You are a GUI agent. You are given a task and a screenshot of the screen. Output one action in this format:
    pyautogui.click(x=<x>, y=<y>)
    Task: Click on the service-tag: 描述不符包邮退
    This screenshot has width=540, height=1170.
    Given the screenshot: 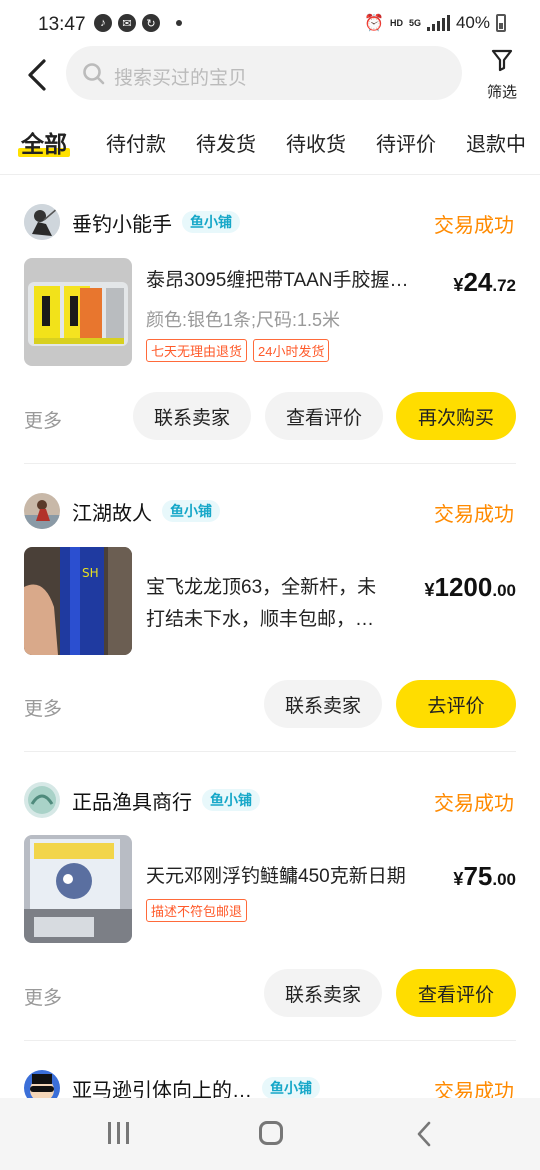 What is the action you would take?
    pyautogui.click(x=197, y=910)
    